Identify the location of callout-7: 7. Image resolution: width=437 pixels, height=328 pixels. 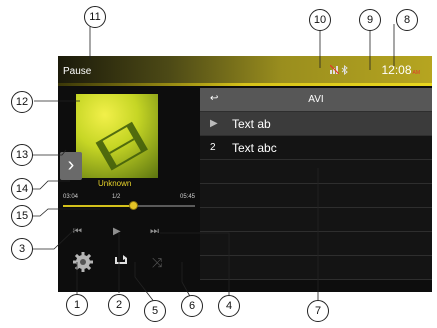
(318, 311).